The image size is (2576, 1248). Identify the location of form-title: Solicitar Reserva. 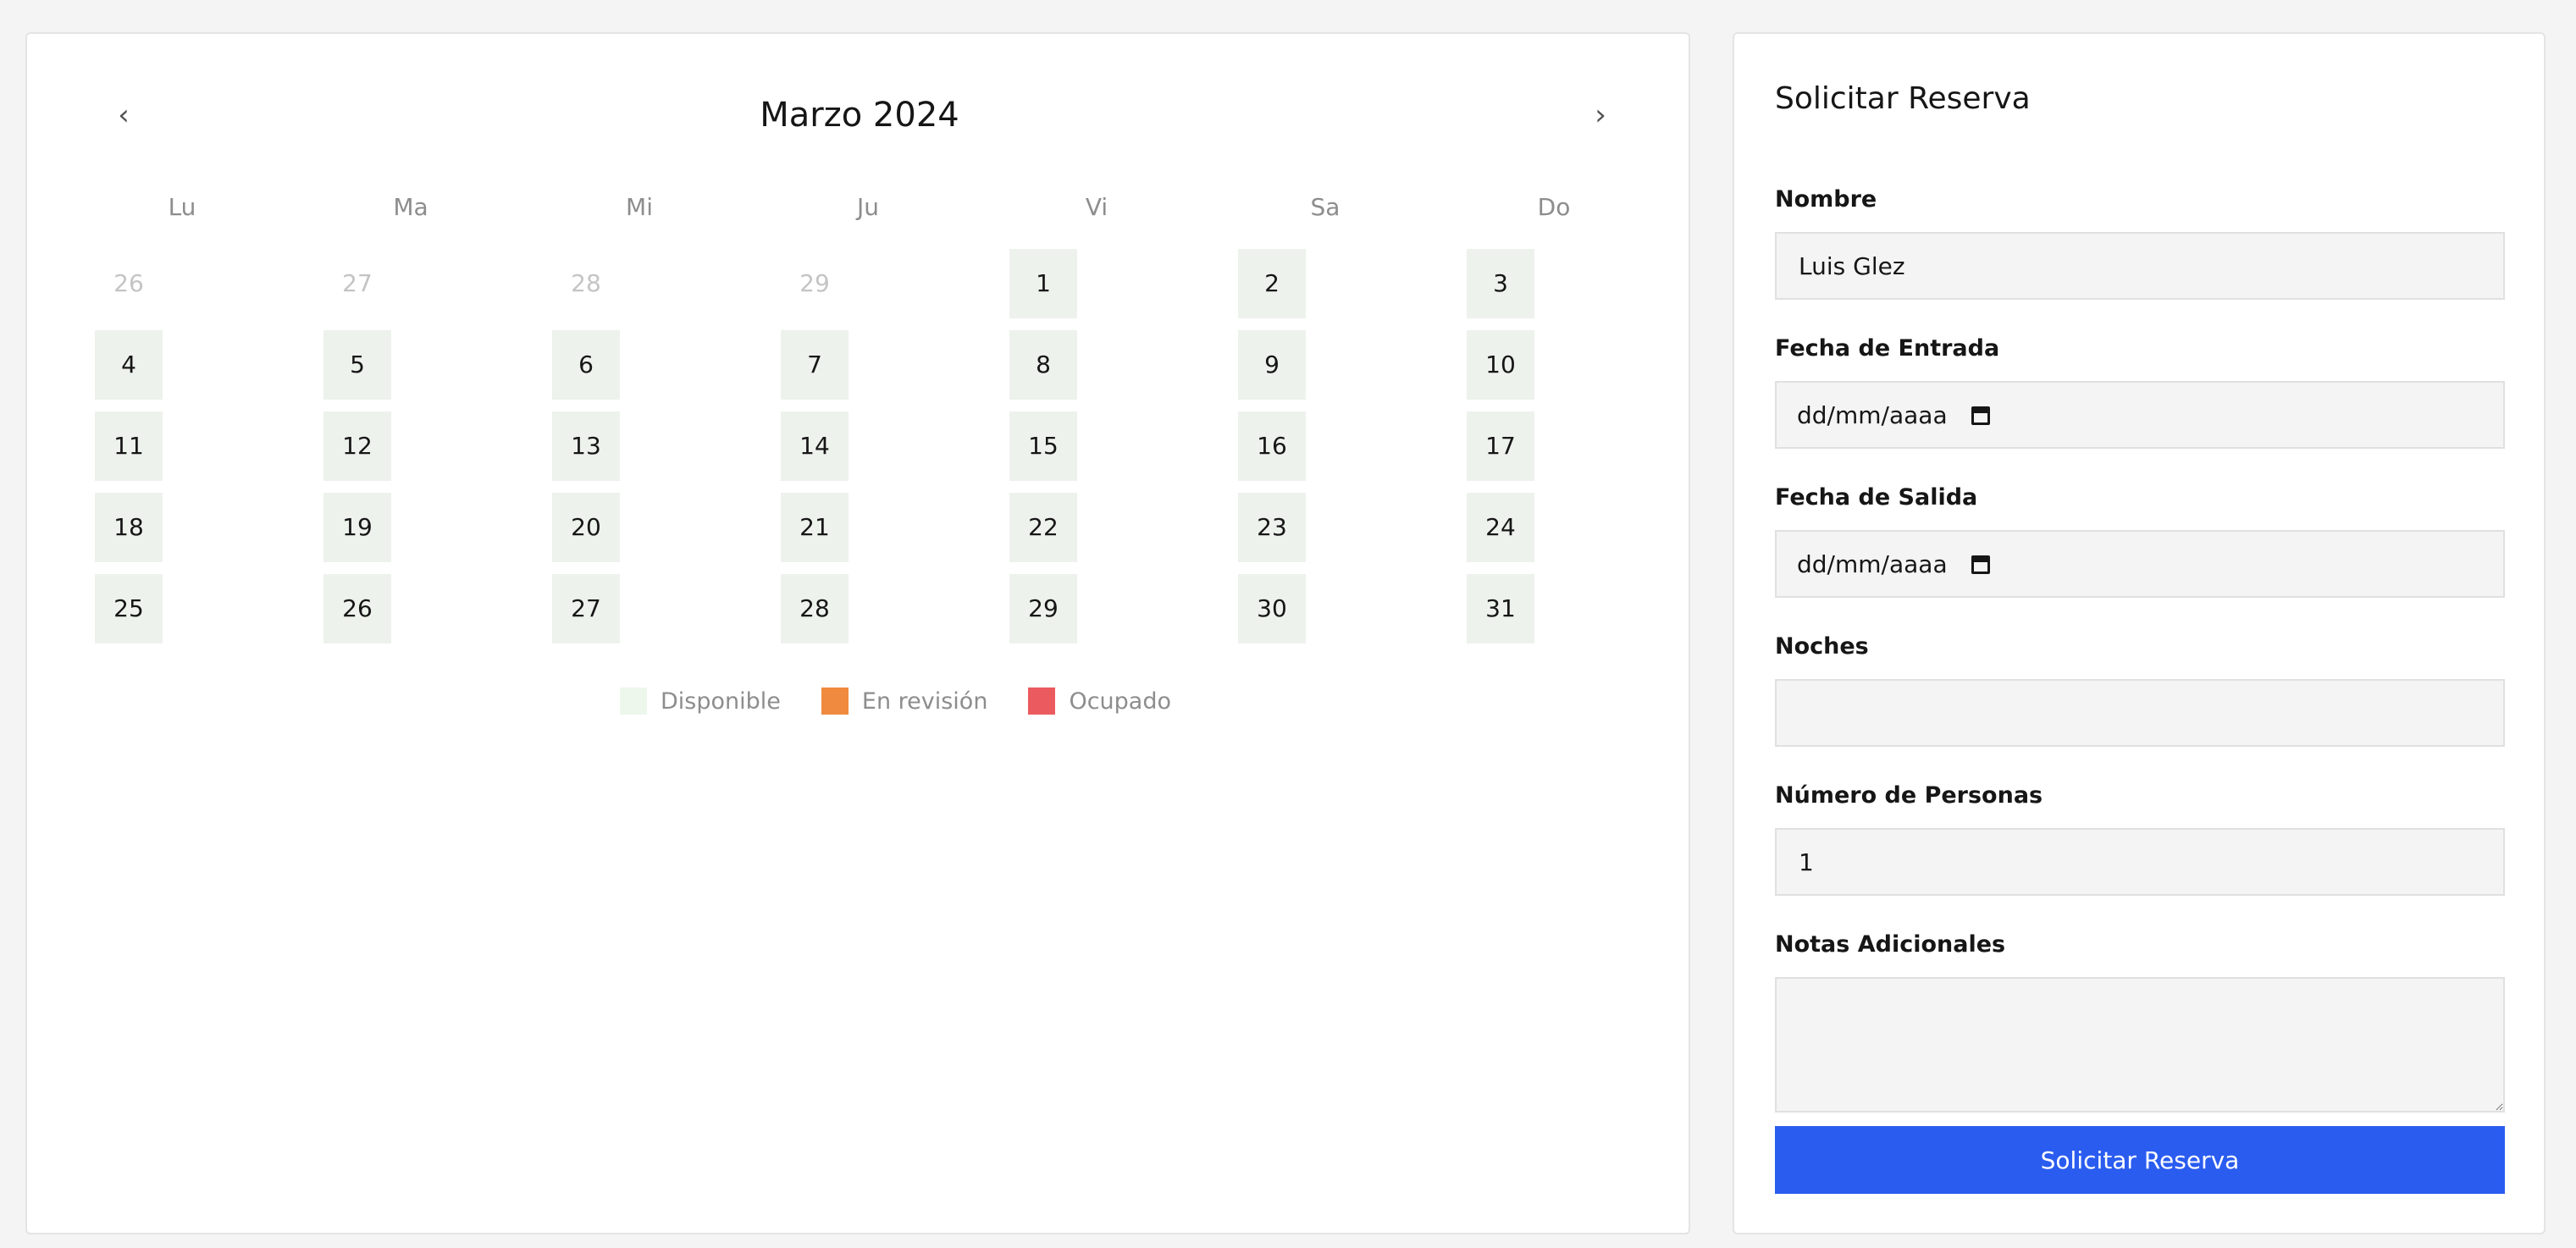
(1903, 99).